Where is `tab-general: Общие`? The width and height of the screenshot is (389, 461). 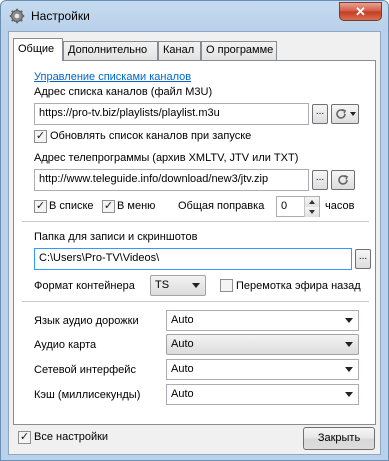 tab-general: Общие is located at coordinates (38, 49).